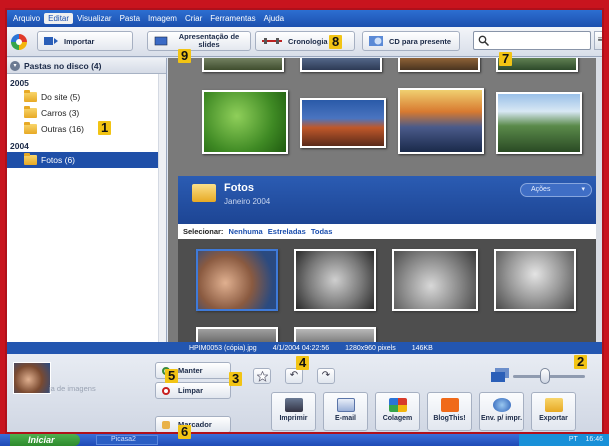 This screenshot has width=609, height=446. Describe the element at coordinates (61, 97) in the screenshot. I see `folder-label: Do site (5)` at that location.